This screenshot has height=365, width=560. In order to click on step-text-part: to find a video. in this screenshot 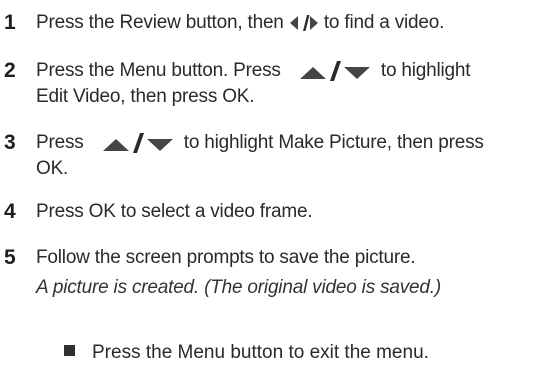, I will do `click(381, 22)`.